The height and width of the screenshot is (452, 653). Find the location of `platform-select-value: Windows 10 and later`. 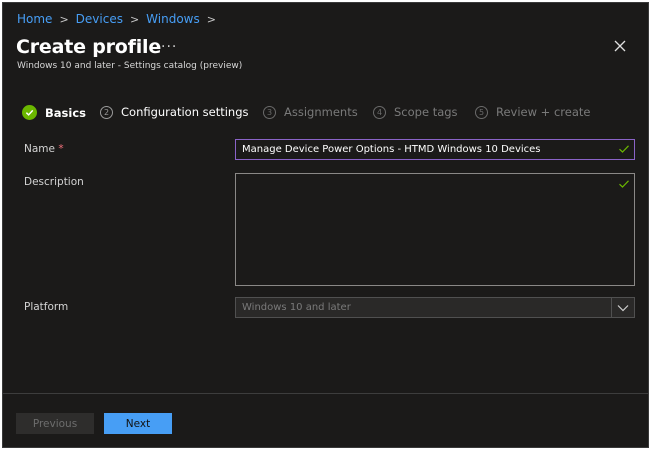

platform-select-value: Windows 10 and later is located at coordinates (296, 307).